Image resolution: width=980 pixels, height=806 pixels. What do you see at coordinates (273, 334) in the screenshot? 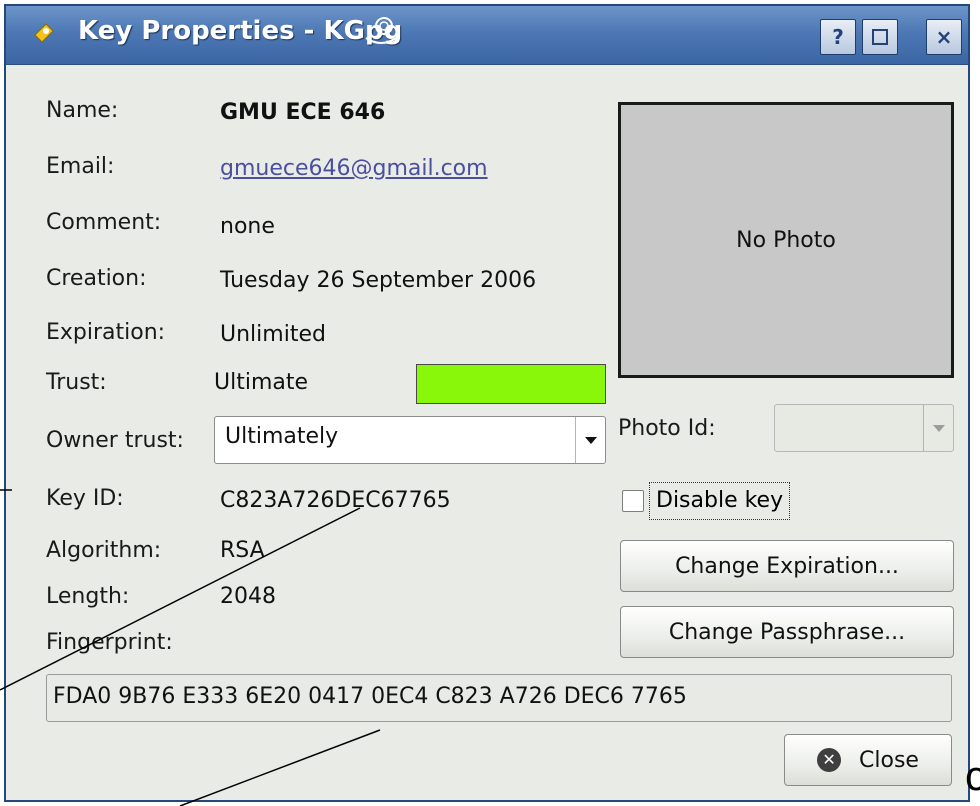
I see `expiration-value: Unlimited` at bounding box center [273, 334].